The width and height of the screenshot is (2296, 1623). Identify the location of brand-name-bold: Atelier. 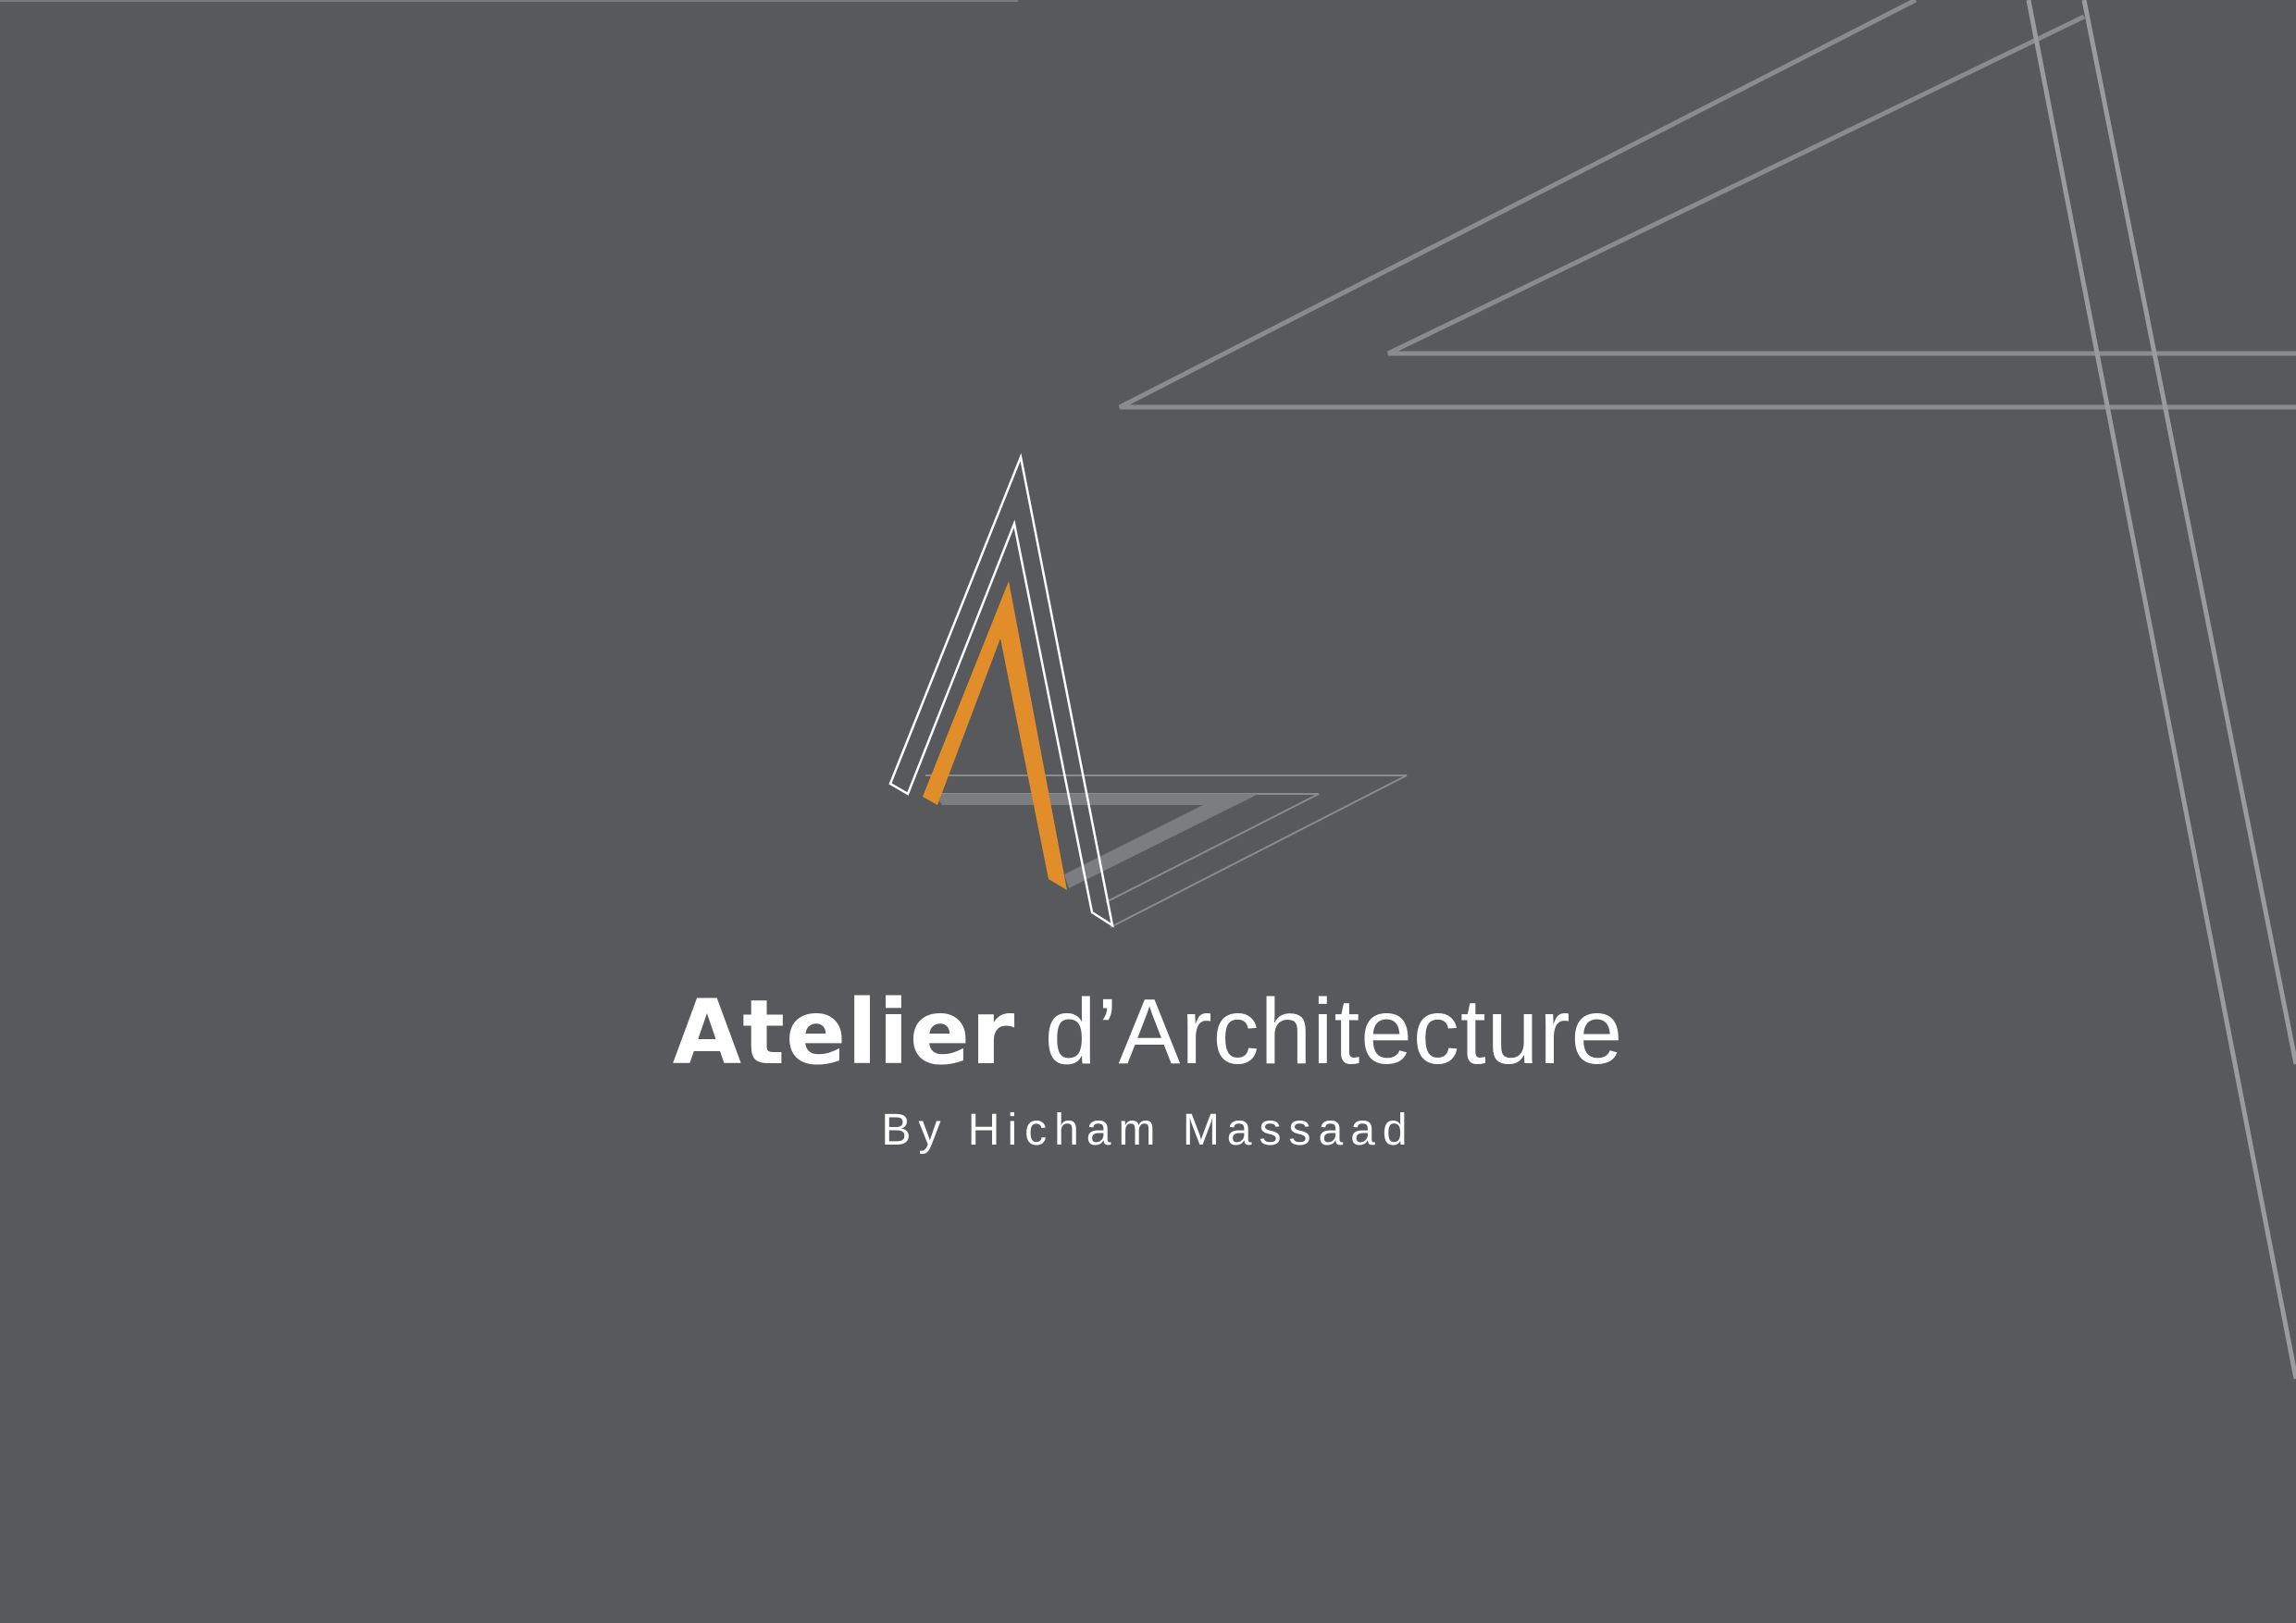
(844, 1032).